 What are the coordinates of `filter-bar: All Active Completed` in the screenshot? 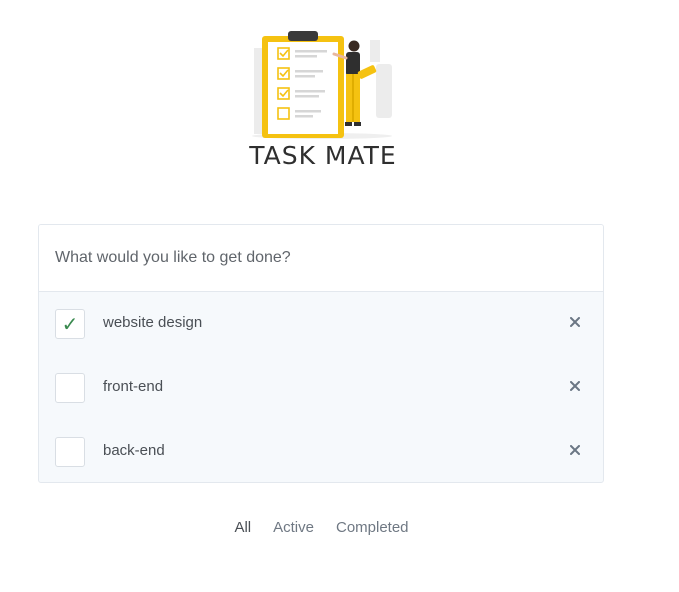 It's located at (321, 527).